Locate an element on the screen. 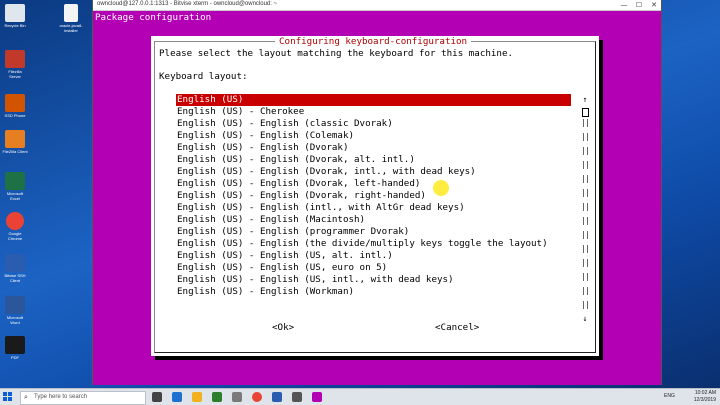  mail-icon is located at coordinates (237, 397).